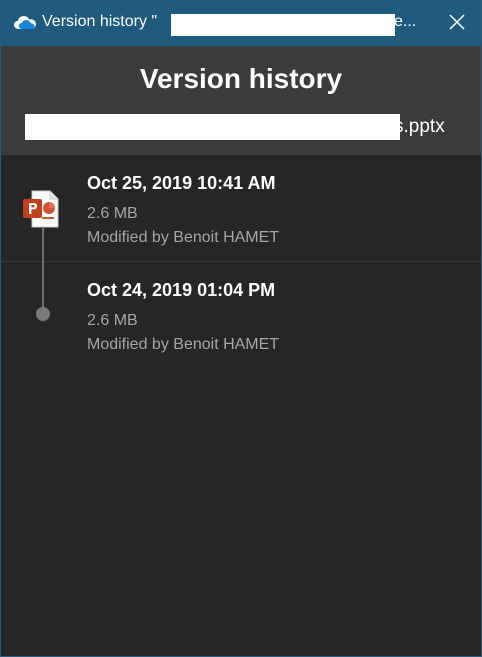 This screenshot has height=657, width=482. I want to click on timeline-dot, so click(43, 314).